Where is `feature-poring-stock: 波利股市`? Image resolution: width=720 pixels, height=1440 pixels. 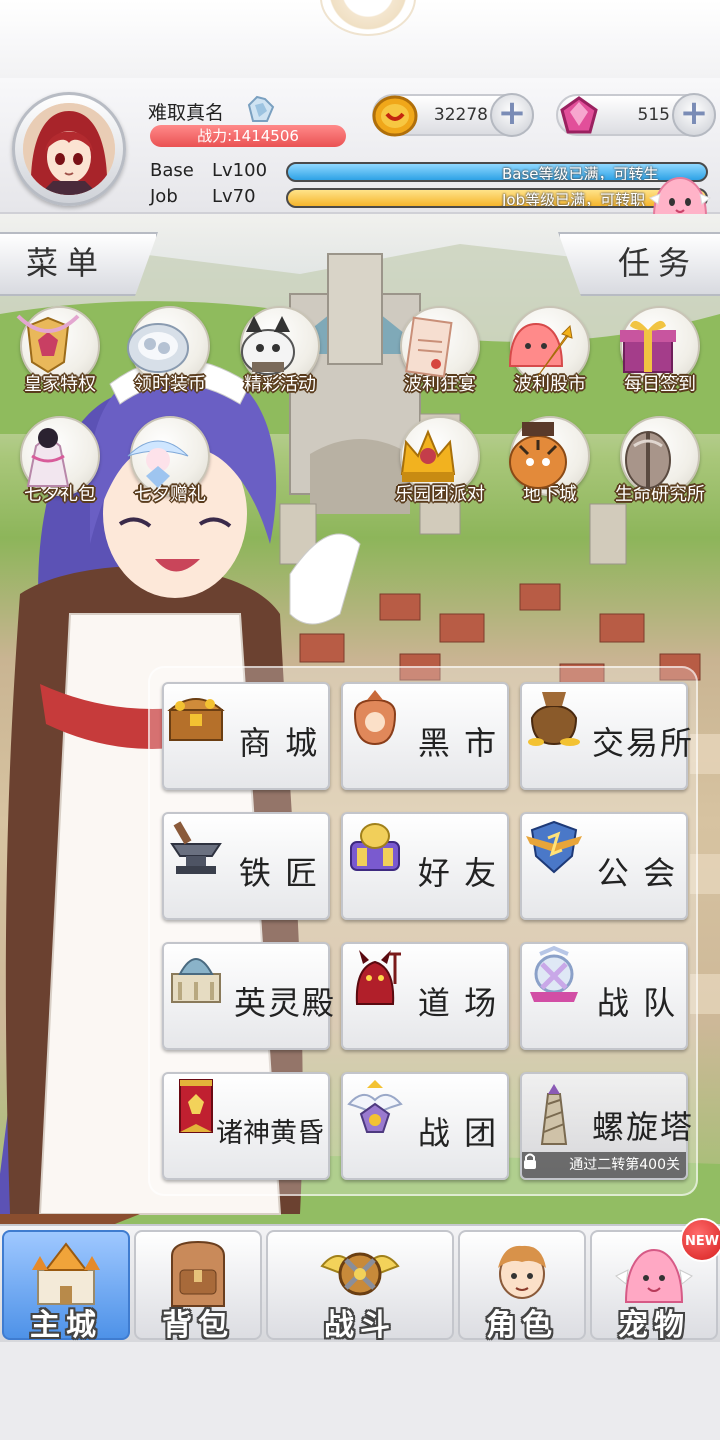 feature-poring-stock: 波利股市 is located at coordinates (550, 351).